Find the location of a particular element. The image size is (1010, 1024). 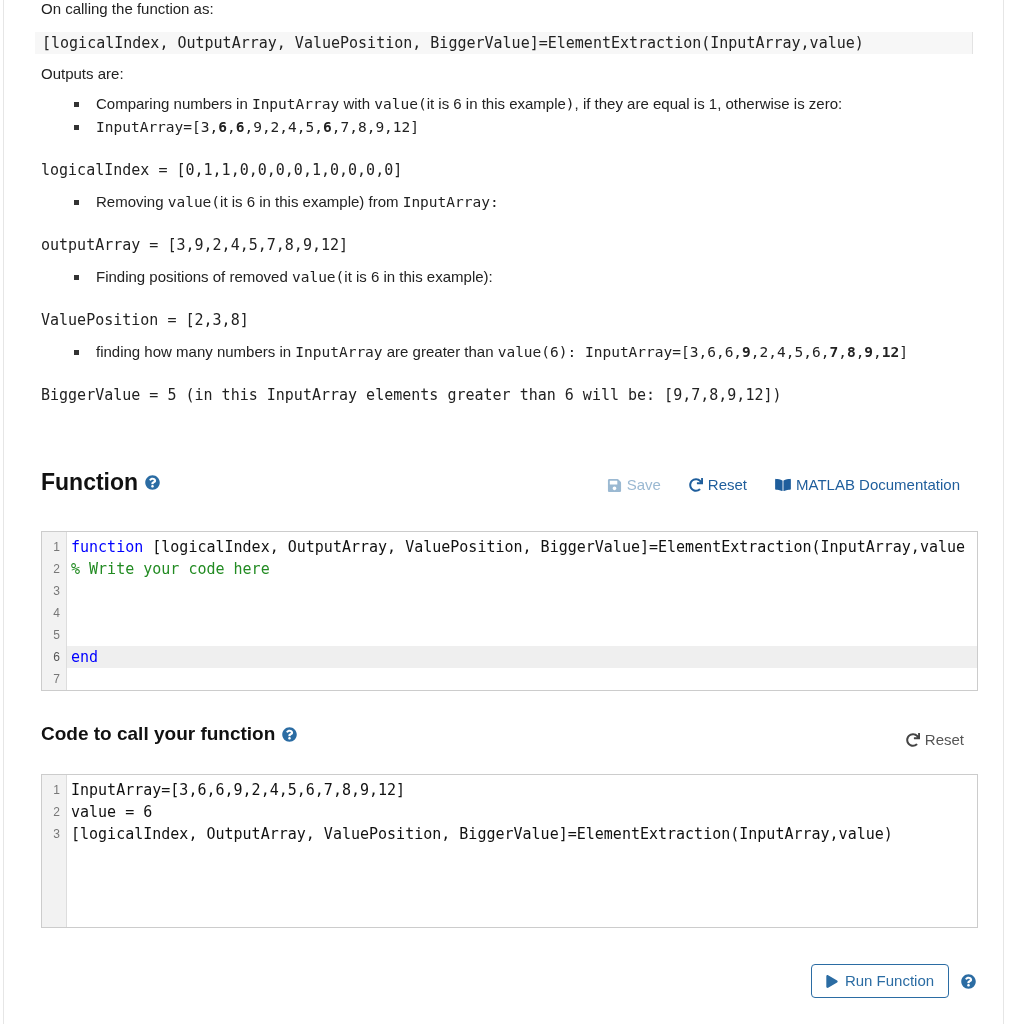

line-number: 6 is located at coordinates (56, 657).